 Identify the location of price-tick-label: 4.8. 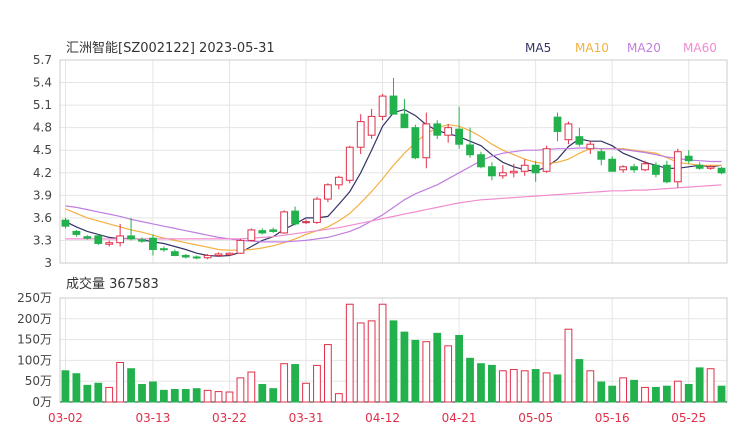
(42, 128).